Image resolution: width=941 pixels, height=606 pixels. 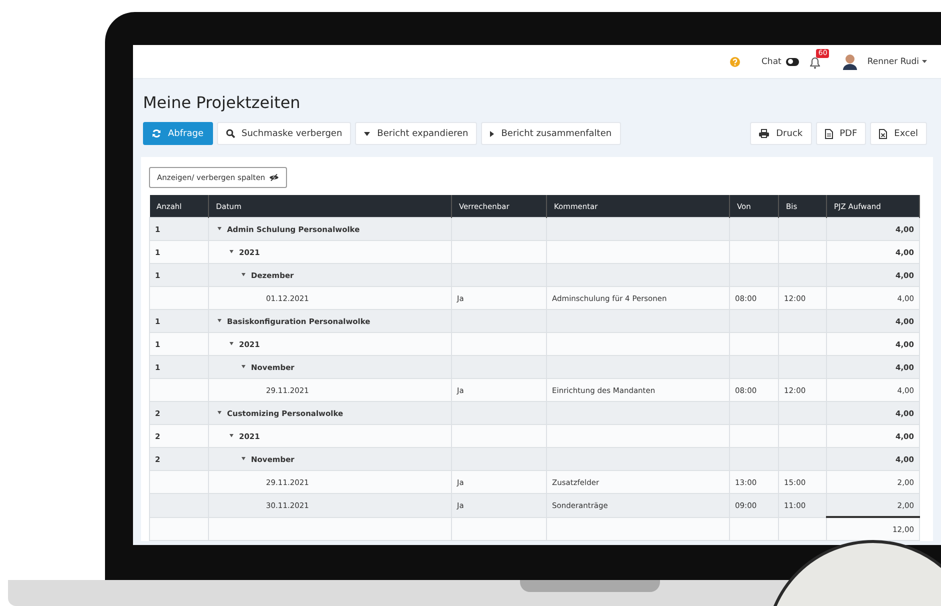 I want to click on toolbar-button: Bericht expandieren, so click(x=416, y=133).